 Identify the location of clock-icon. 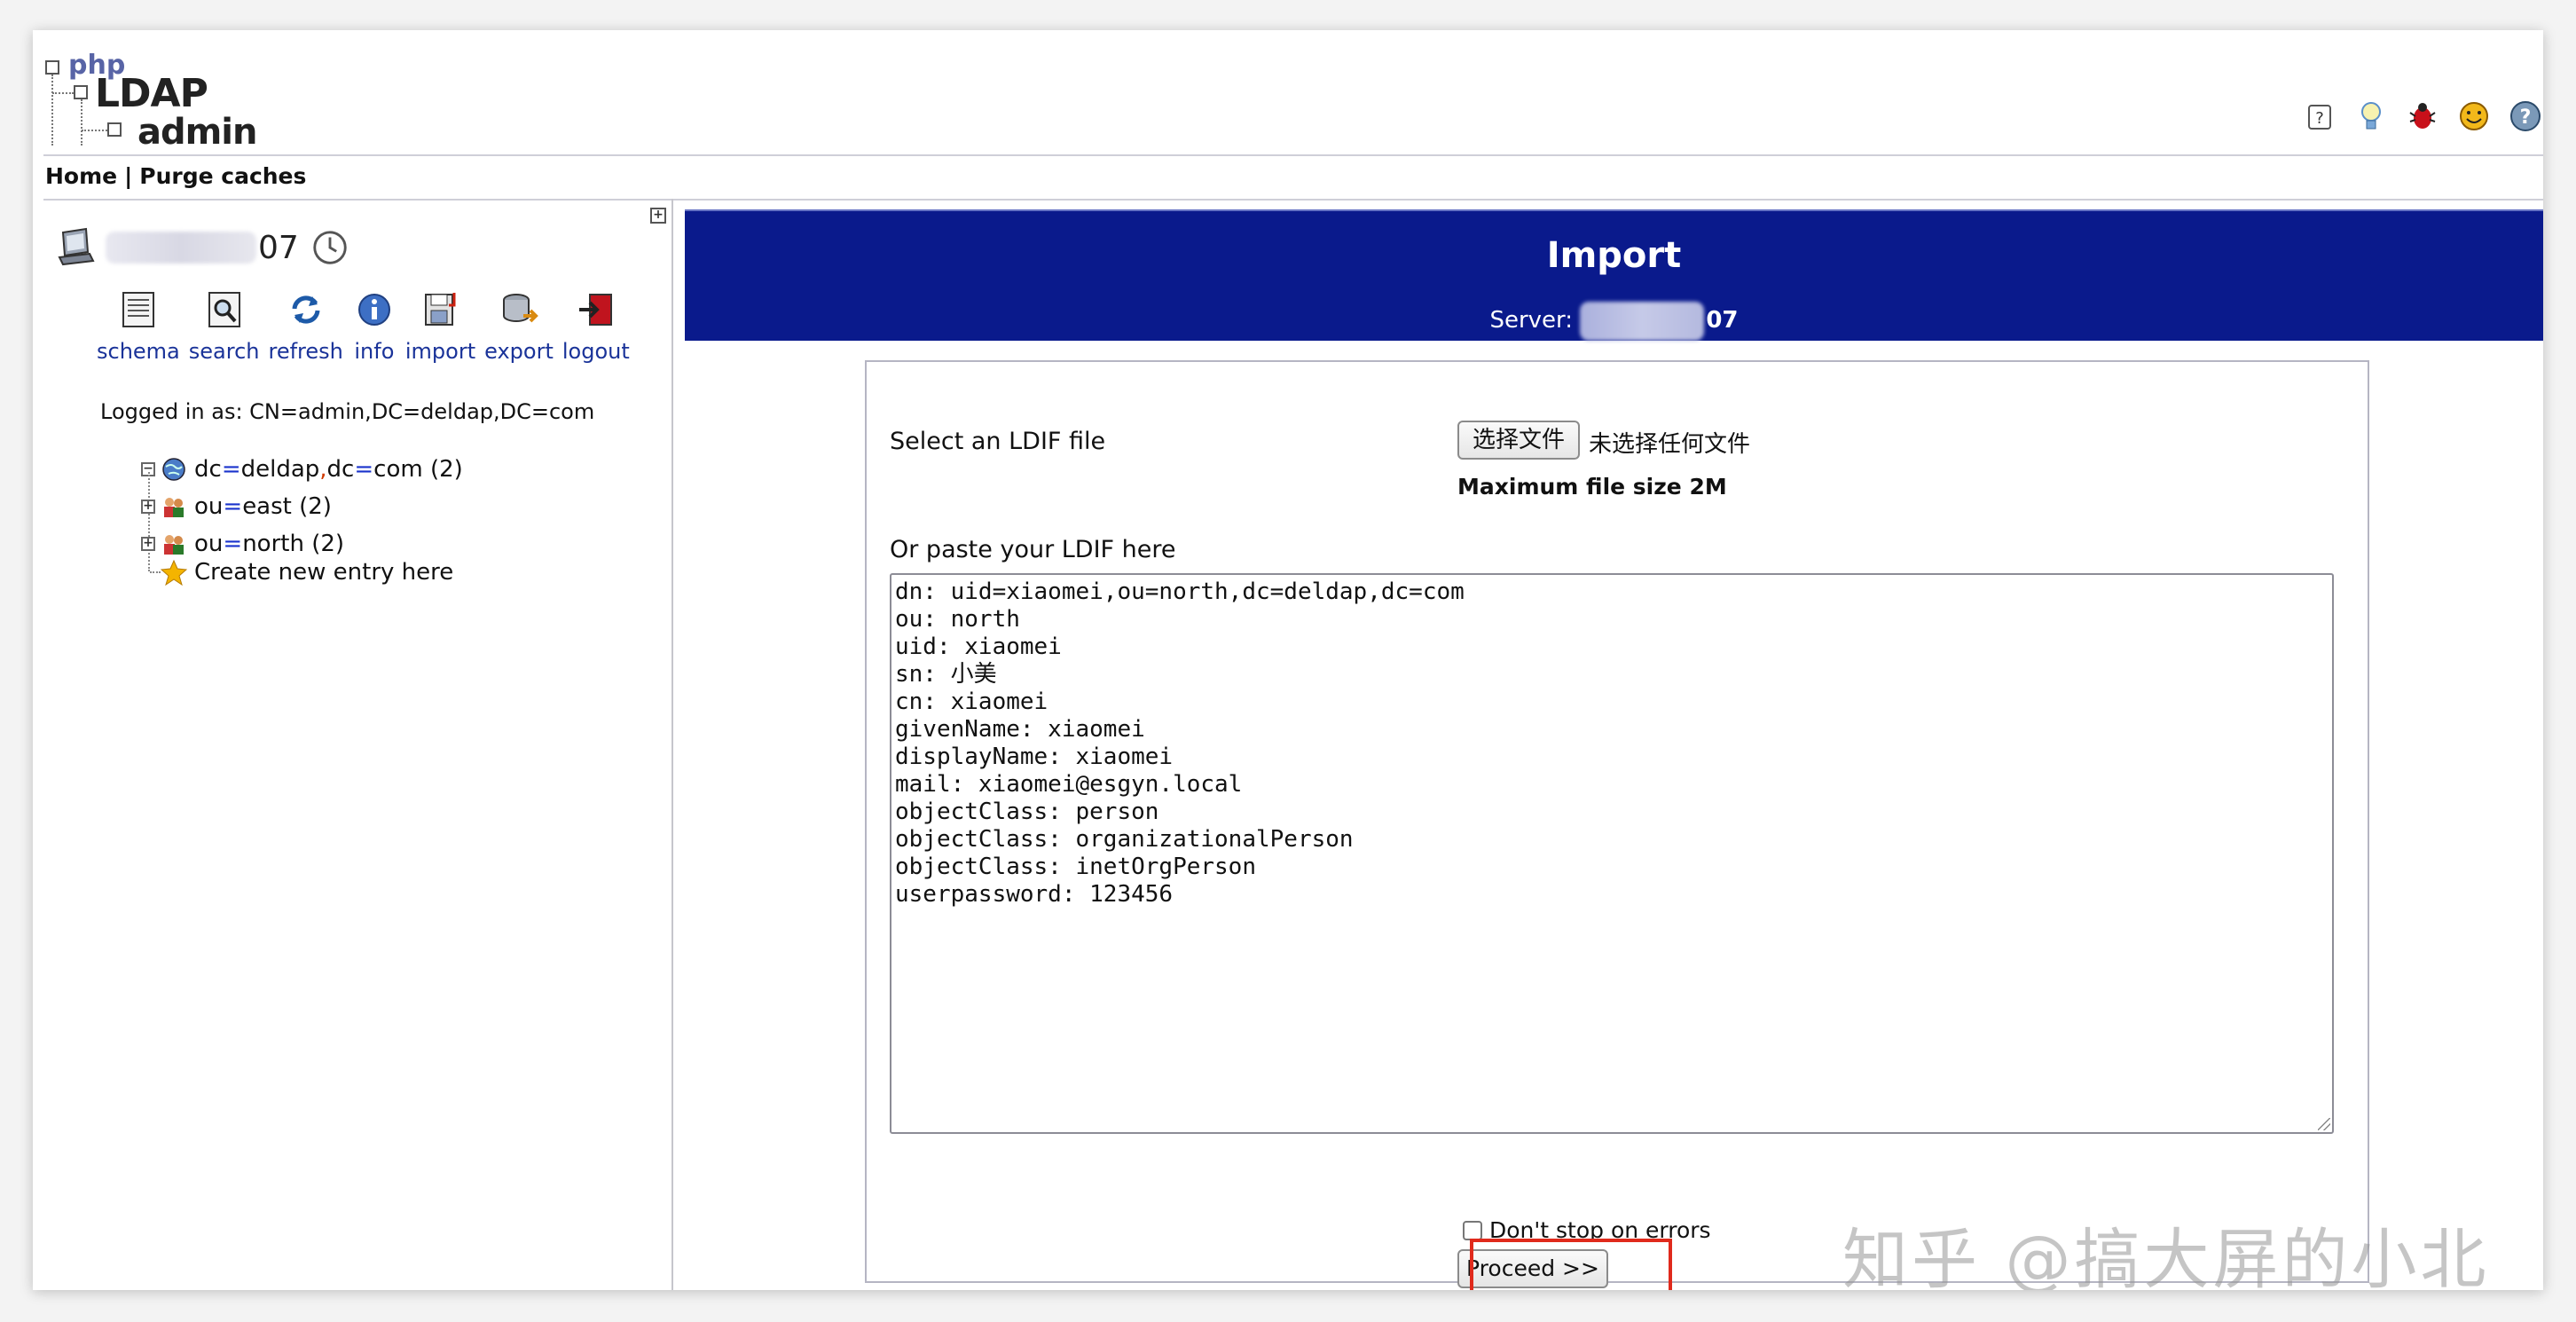
(330, 247).